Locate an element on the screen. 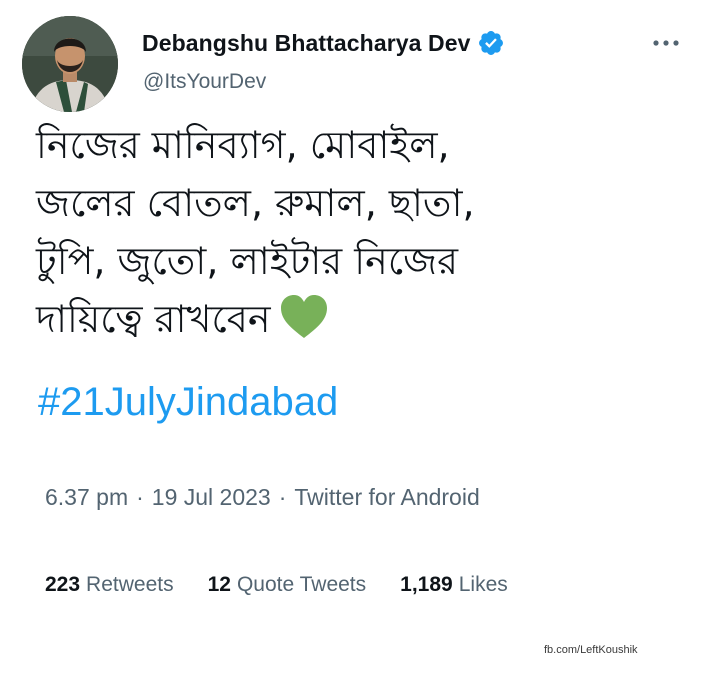  tweet-text-line-content: দায়িত্বে রাখবেন is located at coordinates (153, 319).